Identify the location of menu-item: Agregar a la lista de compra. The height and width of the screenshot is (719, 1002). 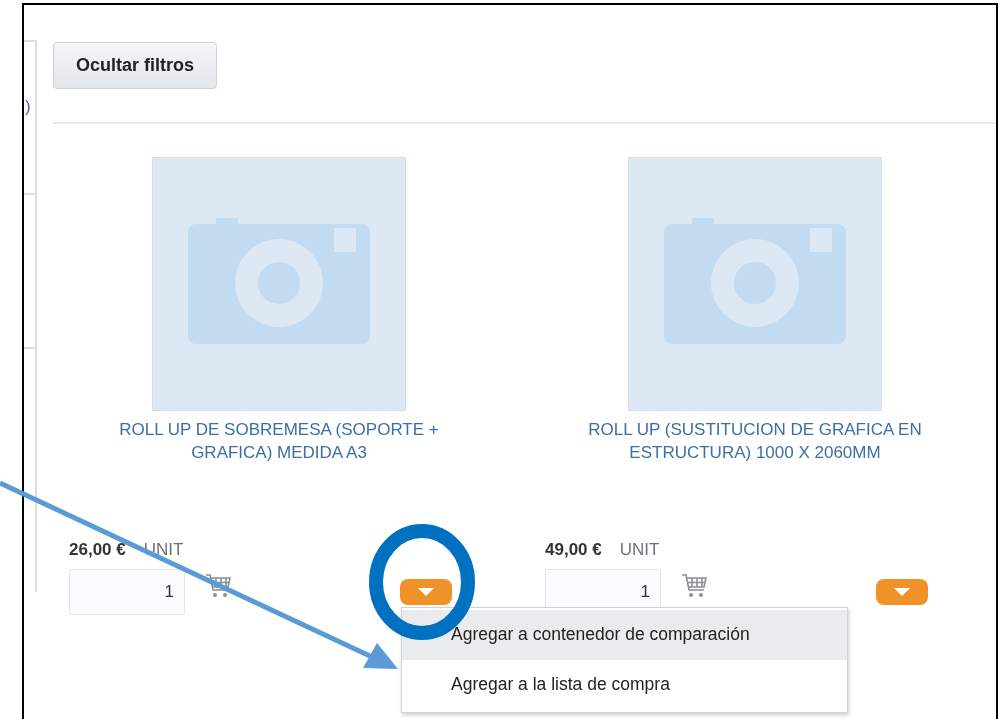
(624, 685).